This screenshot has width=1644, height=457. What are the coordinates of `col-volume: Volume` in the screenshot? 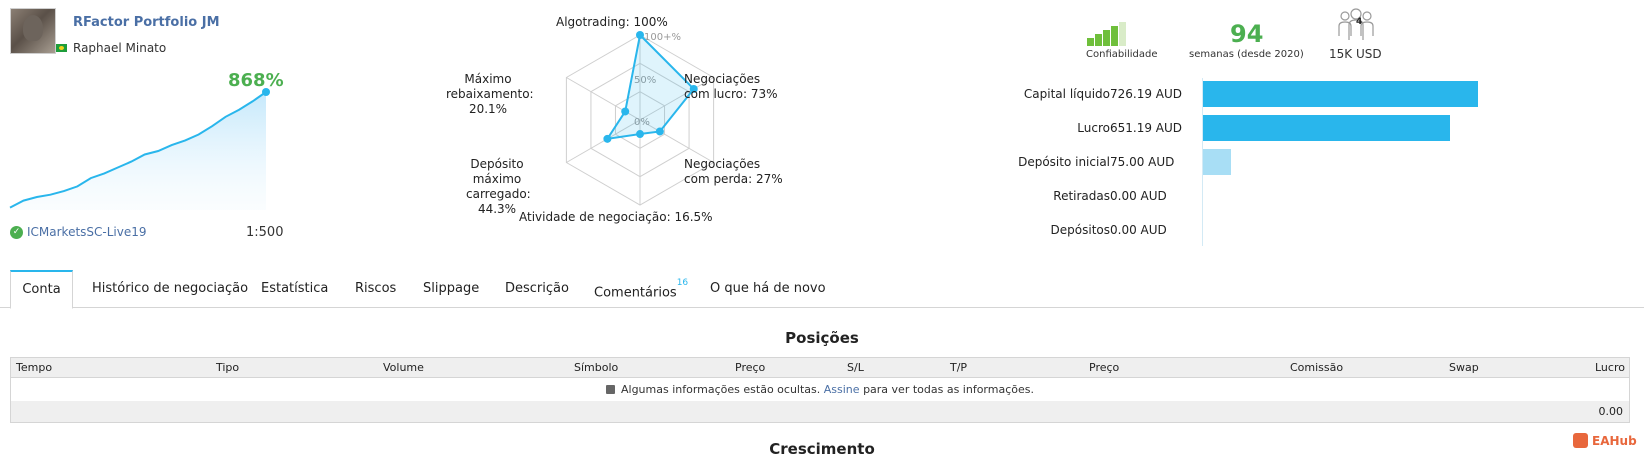 It's located at (403, 367).